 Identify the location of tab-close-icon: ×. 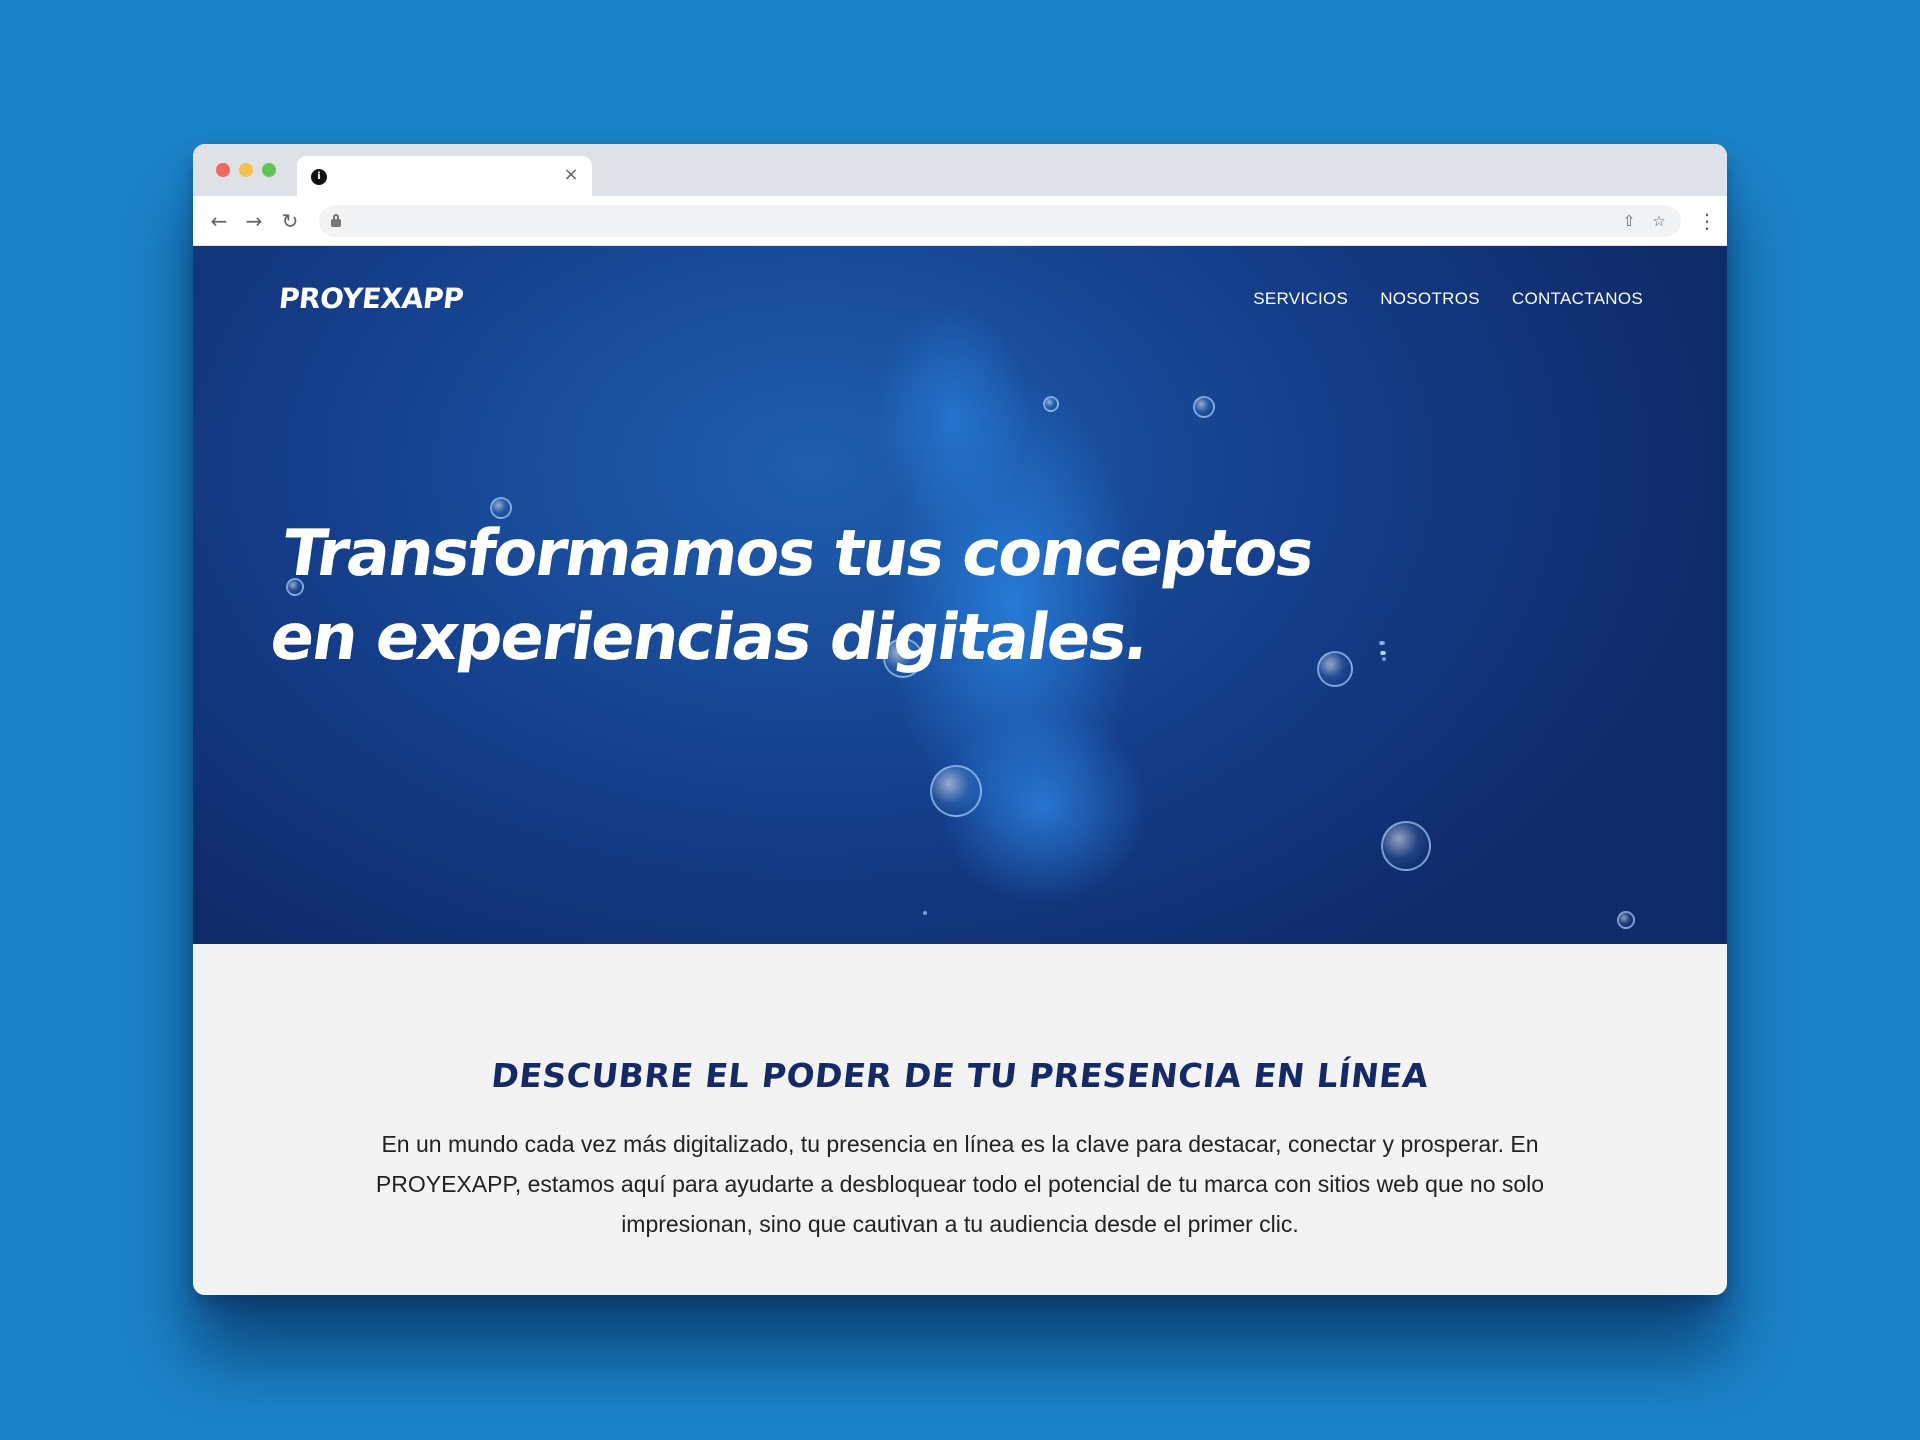
(571, 175).